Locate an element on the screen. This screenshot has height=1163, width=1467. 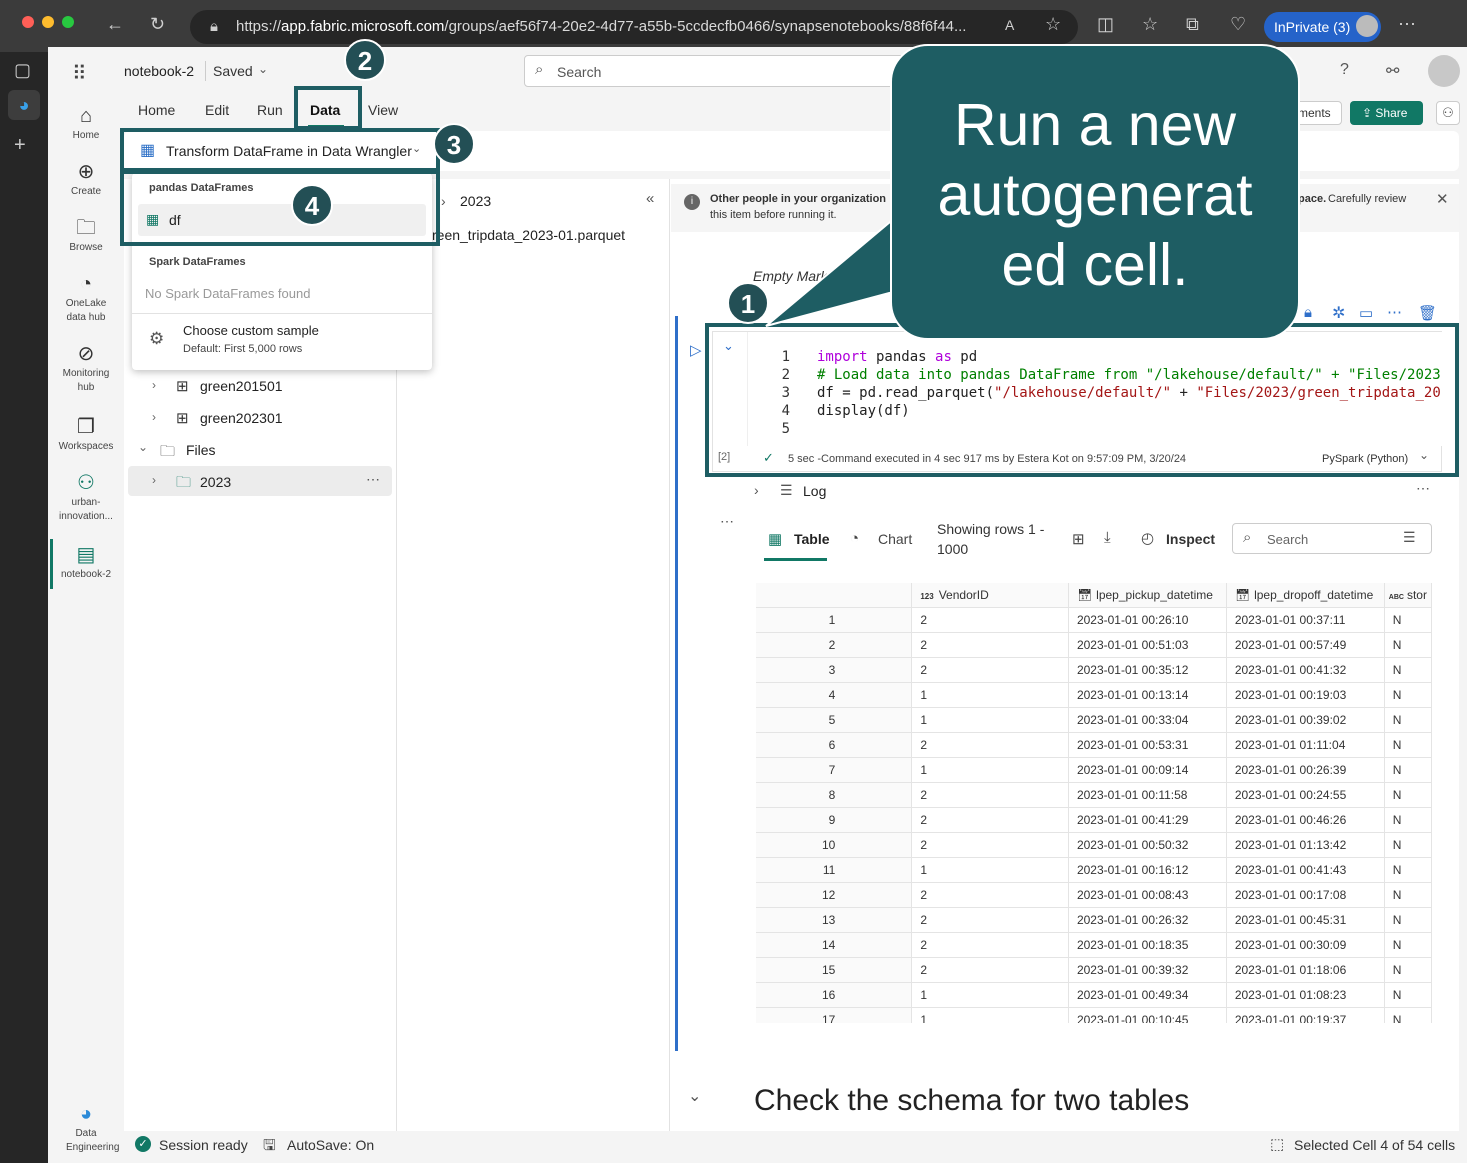
back-icon: ← is located at coordinates (115, 24).